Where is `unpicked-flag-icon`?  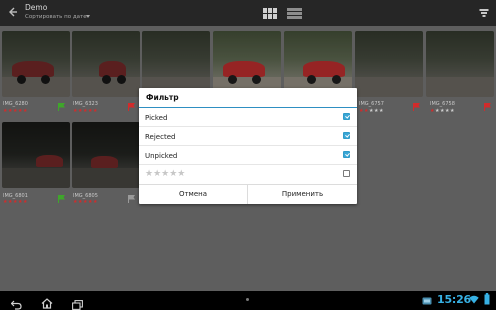
unpicked-flag-icon is located at coordinates (131, 199).